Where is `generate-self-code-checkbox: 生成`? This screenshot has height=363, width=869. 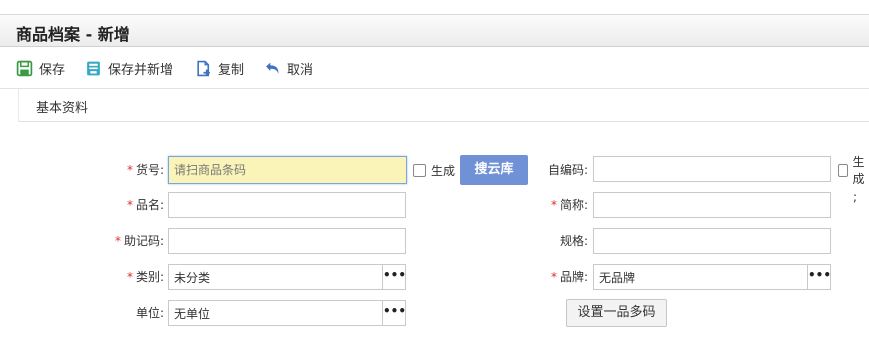 generate-self-code-checkbox: 生成 is located at coordinates (853, 170).